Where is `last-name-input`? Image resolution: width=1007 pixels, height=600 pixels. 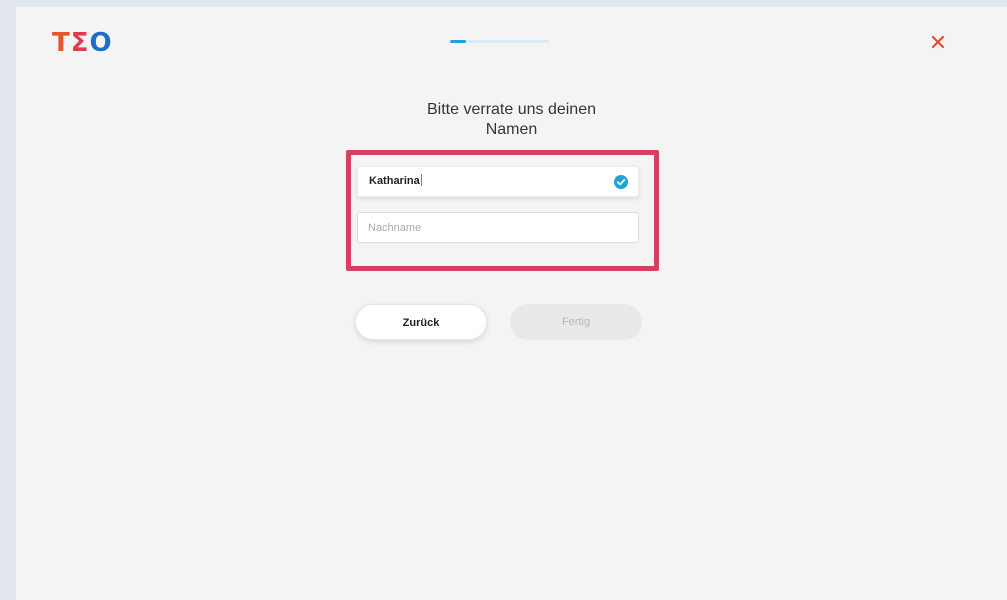
last-name-input is located at coordinates (498, 227).